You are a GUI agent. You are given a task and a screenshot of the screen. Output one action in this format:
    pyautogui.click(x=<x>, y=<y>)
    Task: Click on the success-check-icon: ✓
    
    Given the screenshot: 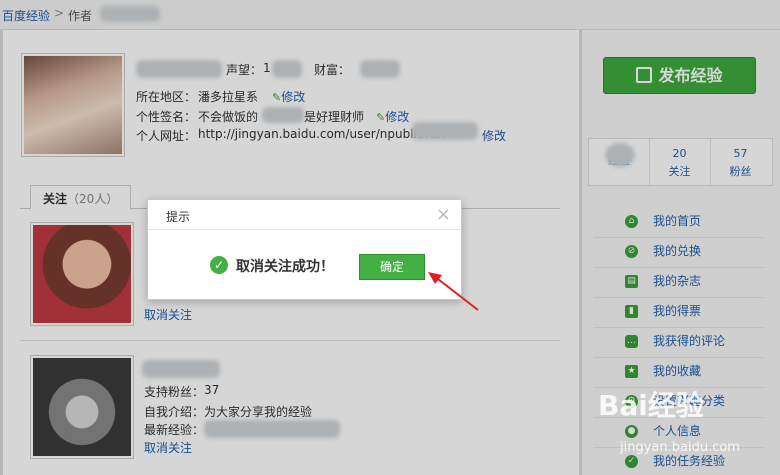 What is the action you would take?
    pyautogui.click(x=219, y=265)
    